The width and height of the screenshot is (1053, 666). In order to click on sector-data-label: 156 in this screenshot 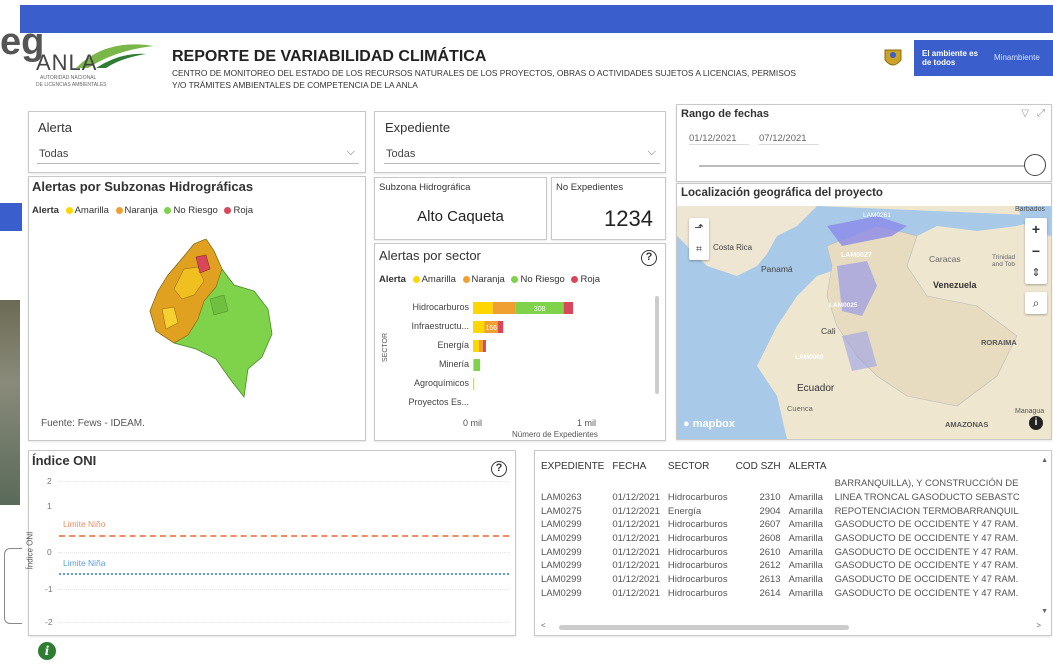, I will do `click(491, 328)`.